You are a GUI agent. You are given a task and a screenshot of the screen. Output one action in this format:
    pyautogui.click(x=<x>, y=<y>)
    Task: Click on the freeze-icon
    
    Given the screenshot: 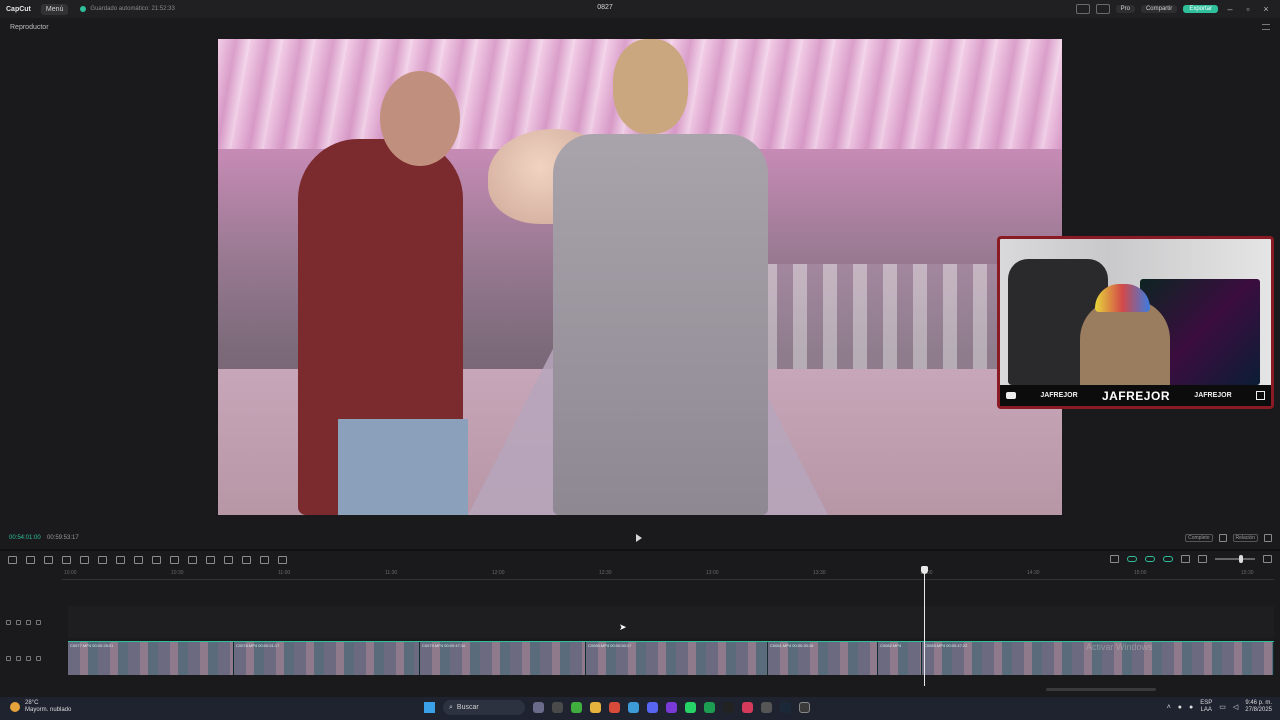 What is the action you would take?
    pyautogui.click(x=192, y=560)
    